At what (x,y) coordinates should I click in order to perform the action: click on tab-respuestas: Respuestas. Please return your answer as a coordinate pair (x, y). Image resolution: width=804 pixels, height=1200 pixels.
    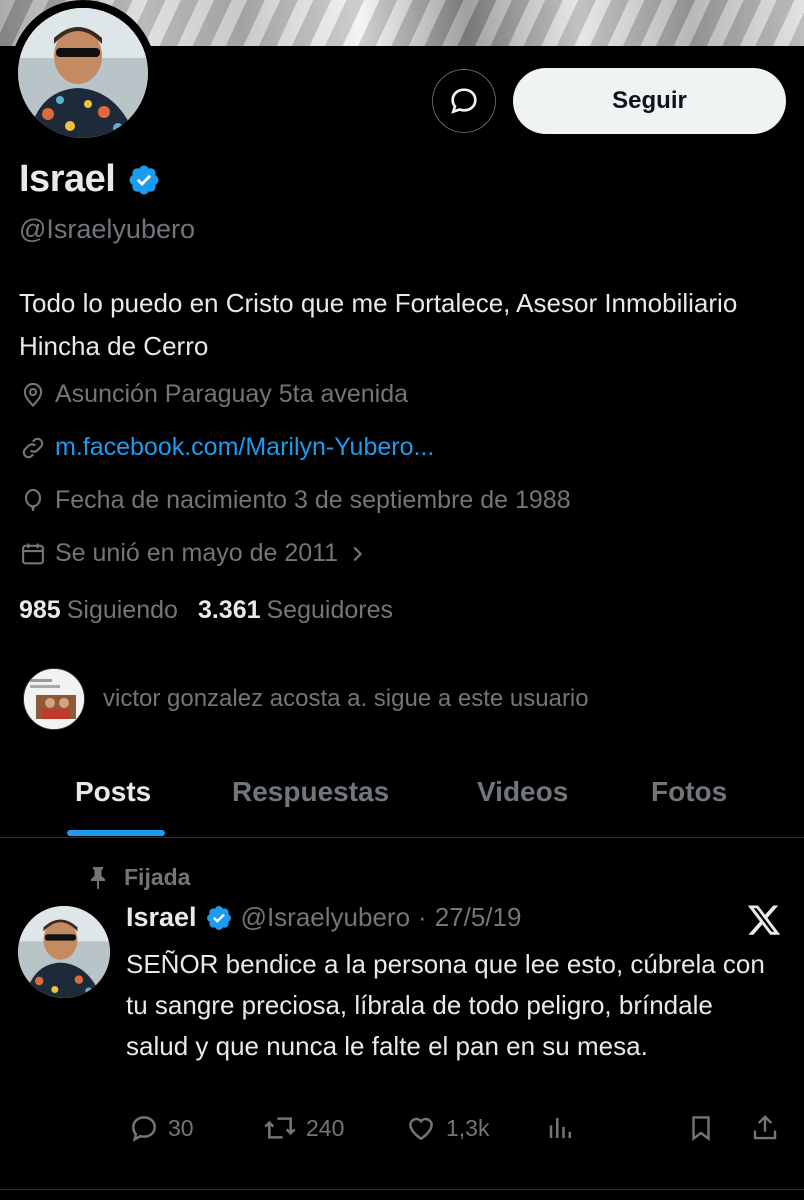
    Looking at the image, I should click on (310, 792).